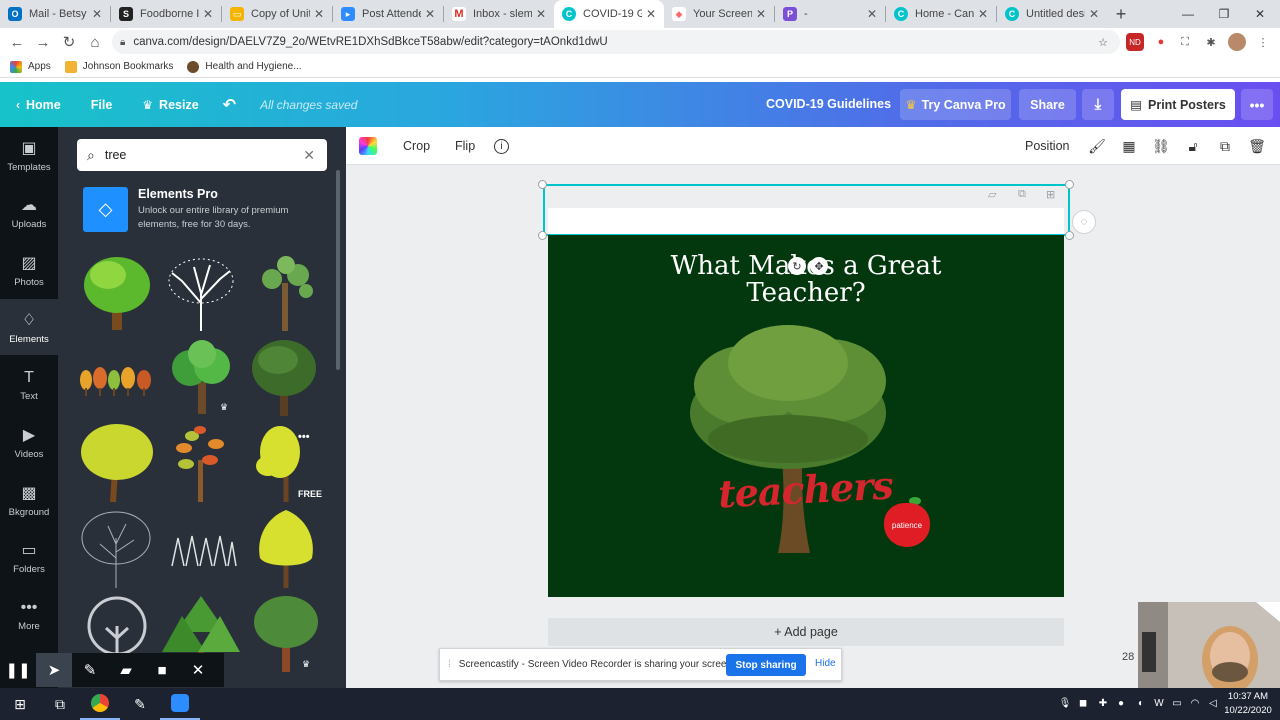  I want to click on app-taskbar-icon: ✎, so click(140, 704).